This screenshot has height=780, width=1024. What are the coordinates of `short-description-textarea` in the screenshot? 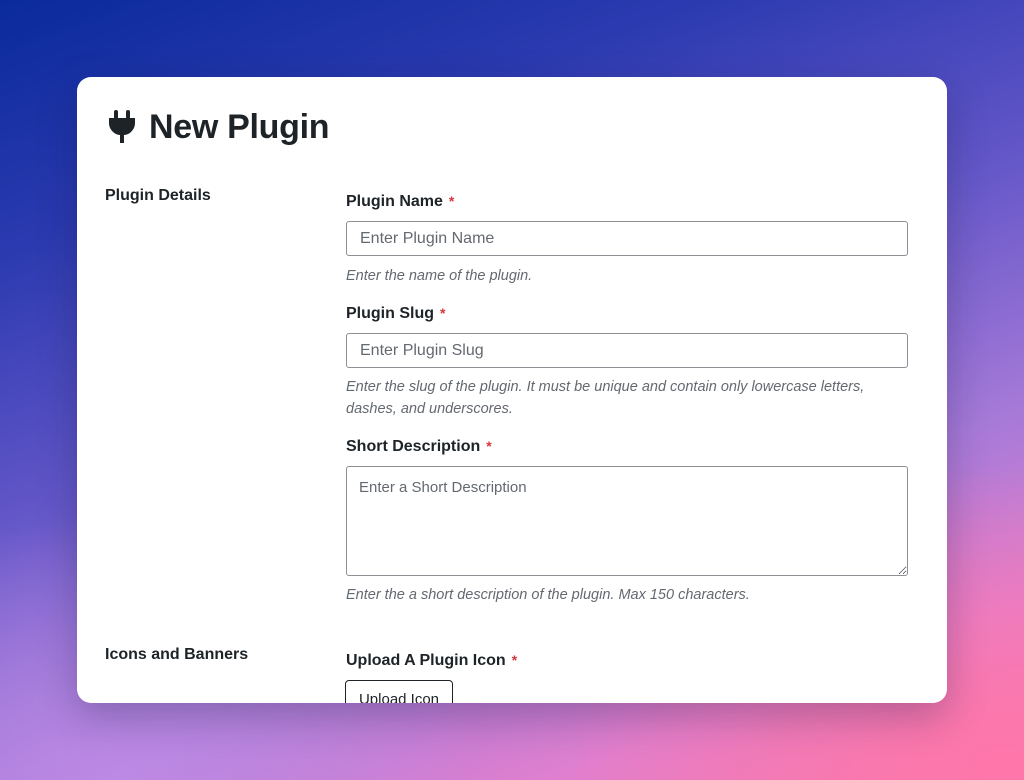 It's located at (627, 521).